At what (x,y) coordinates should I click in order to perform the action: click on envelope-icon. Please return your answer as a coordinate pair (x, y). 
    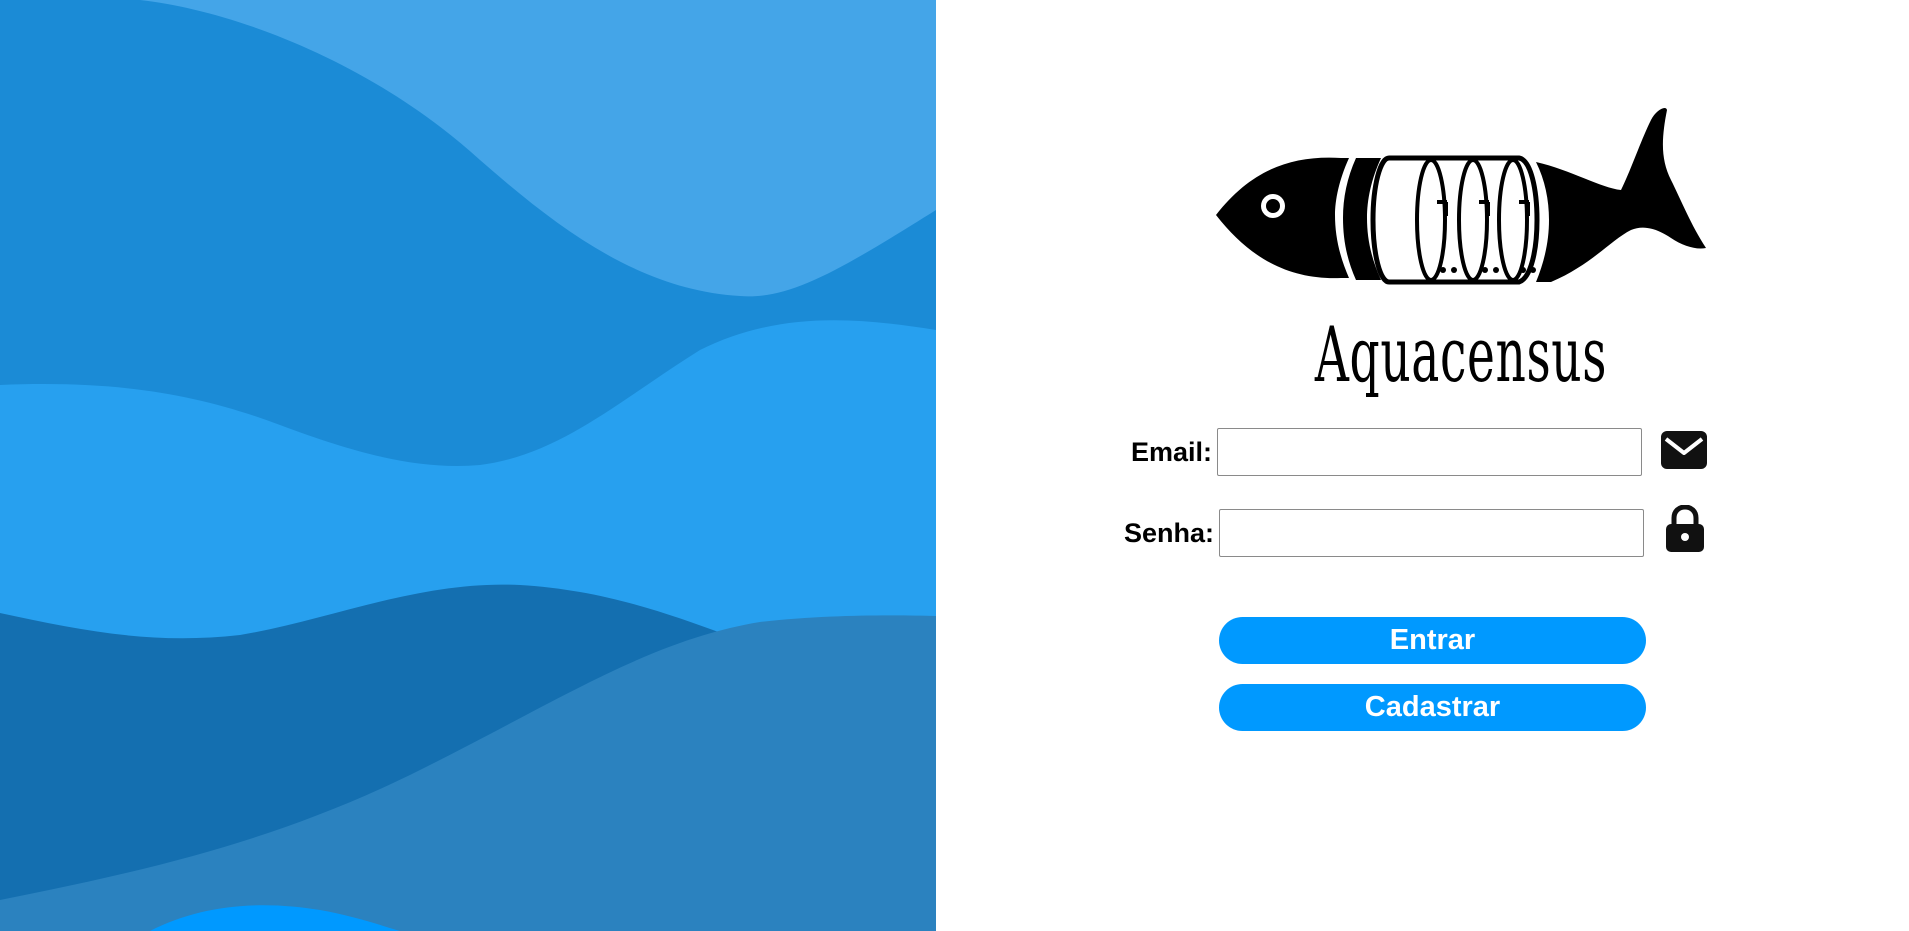
    Looking at the image, I should click on (1684, 450).